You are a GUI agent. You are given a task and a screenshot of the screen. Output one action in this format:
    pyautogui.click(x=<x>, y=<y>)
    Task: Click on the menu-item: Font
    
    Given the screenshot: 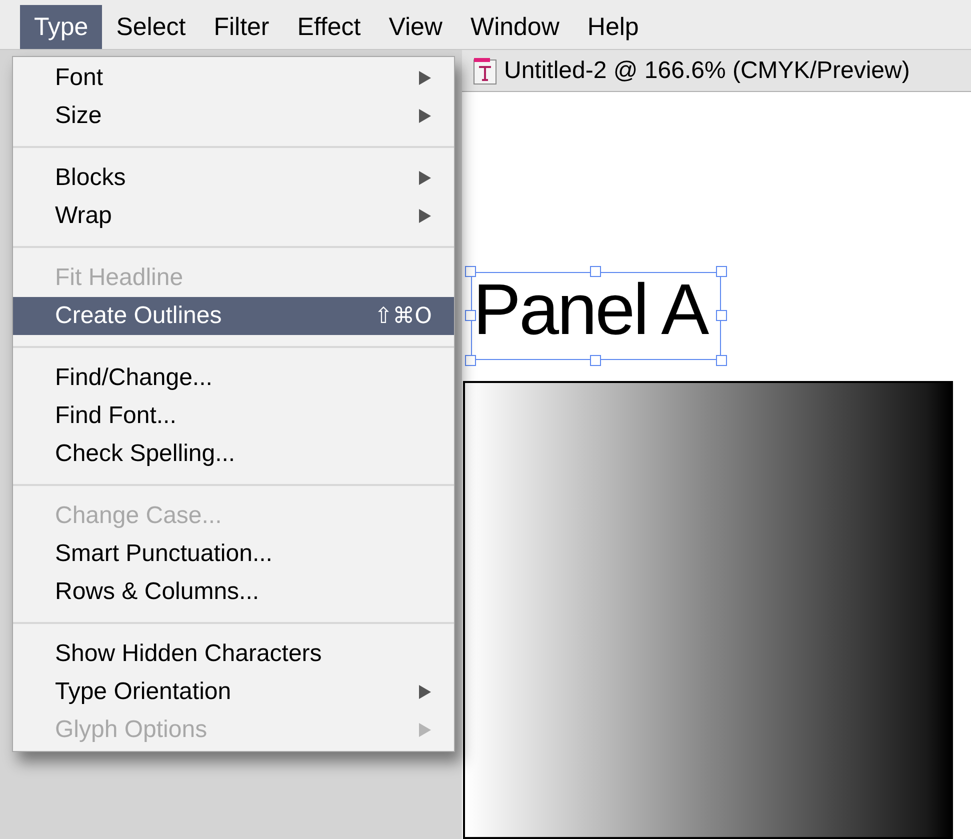 What is the action you would take?
    pyautogui.click(x=233, y=78)
    